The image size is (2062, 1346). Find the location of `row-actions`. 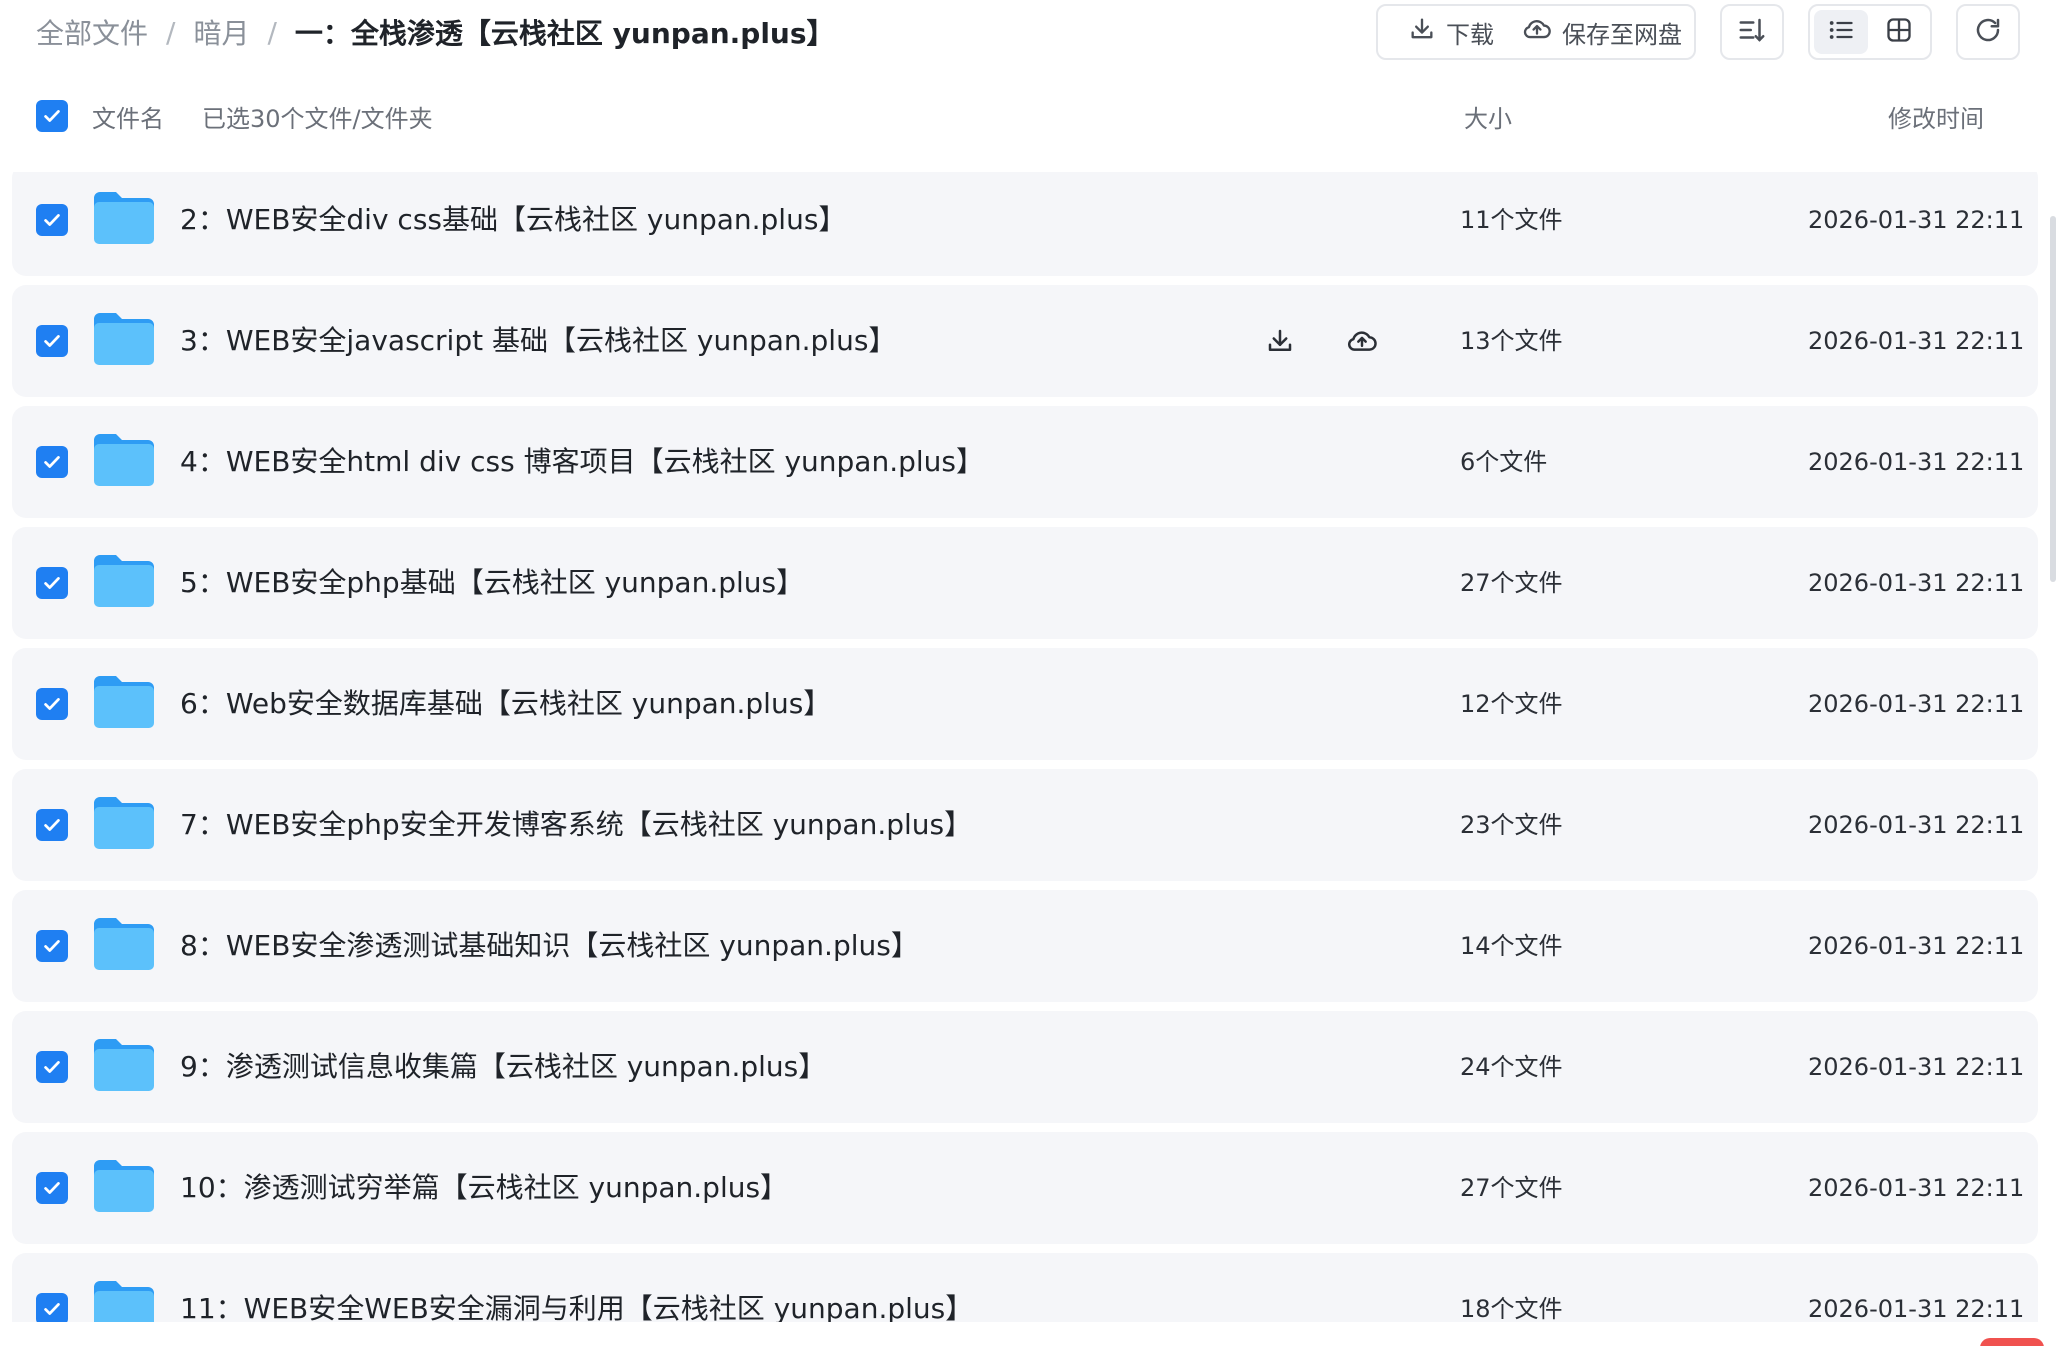

row-actions is located at coordinates (1321, 341).